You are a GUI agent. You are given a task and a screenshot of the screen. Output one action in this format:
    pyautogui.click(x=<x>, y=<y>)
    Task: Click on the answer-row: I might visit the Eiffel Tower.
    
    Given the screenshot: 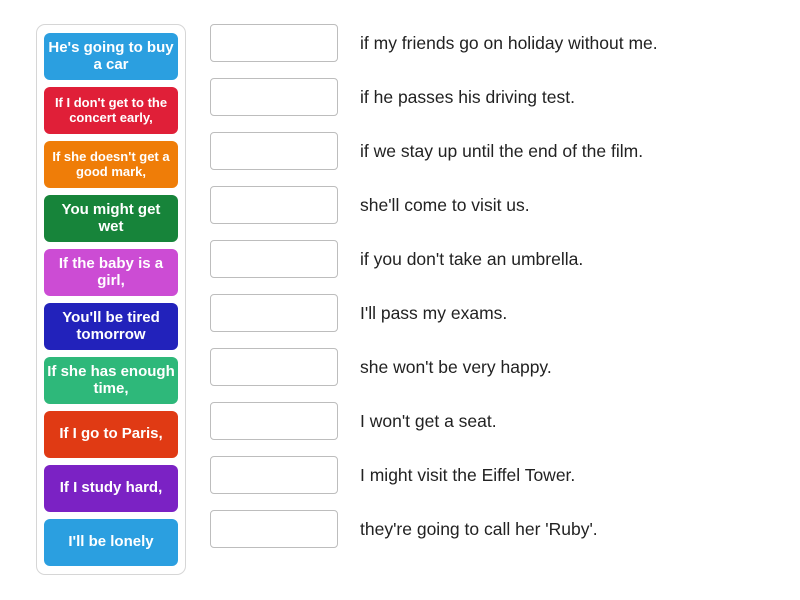 What is the action you would take?
    pyautogui.click(x=505, y=475)
    